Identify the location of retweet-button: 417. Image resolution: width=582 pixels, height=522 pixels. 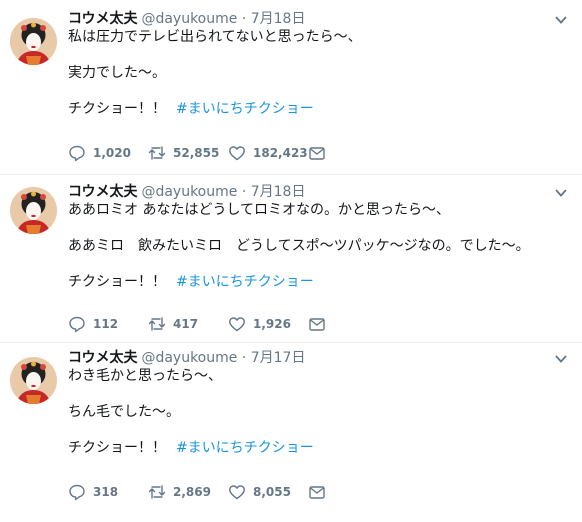
(173, 324).